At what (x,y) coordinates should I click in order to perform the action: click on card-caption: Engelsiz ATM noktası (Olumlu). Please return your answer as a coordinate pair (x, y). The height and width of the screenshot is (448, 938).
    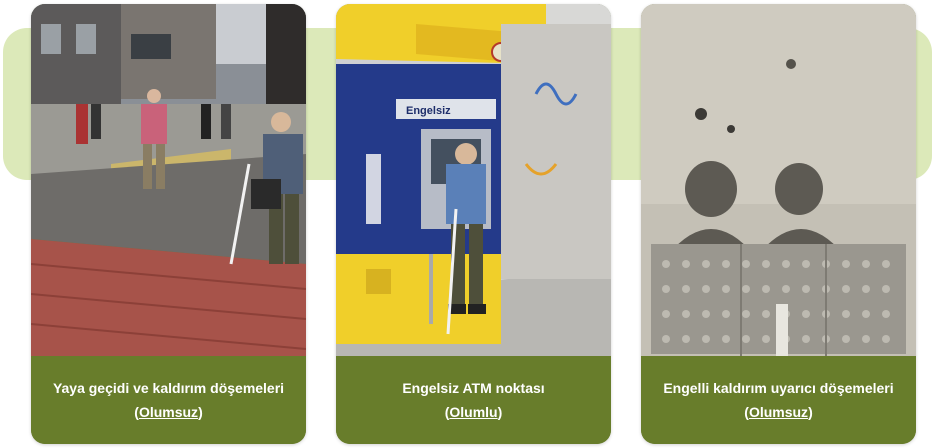
    Looking at the image, I should click on (473, 400).